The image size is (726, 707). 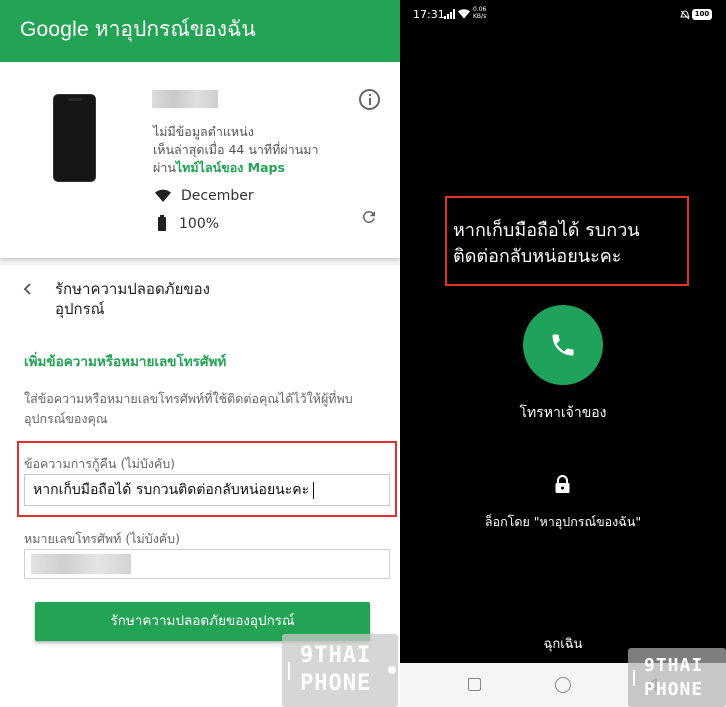 What do you see at coordinates (230, 167) in the screenshot?
I see `maps-timeline-link: ไทม์ไลน์ของ Maps` at bounding box center [230, 167].